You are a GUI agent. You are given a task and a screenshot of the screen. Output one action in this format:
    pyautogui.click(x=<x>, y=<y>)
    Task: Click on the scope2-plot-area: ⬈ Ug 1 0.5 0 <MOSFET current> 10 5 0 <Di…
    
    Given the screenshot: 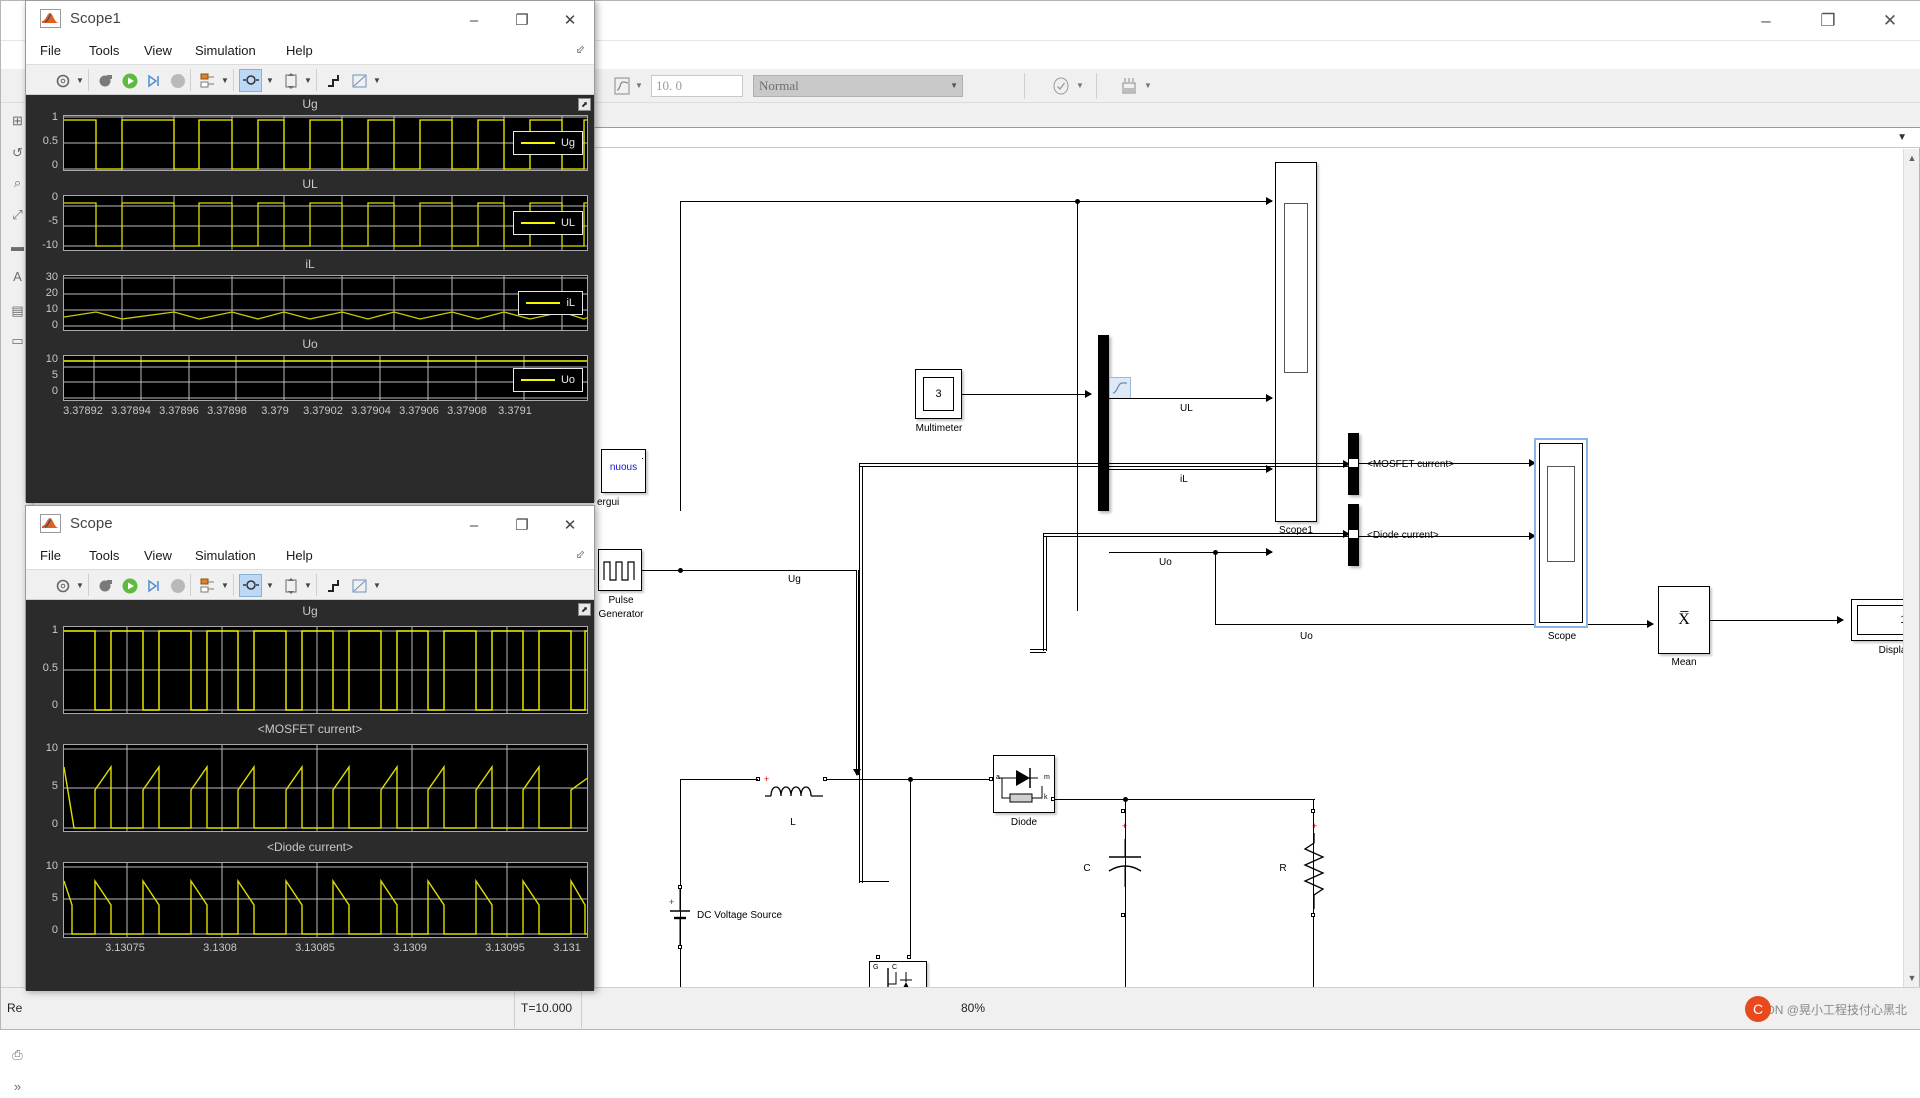 What is the action you would take?
    pyautogui.click(x=310, y=795)
    